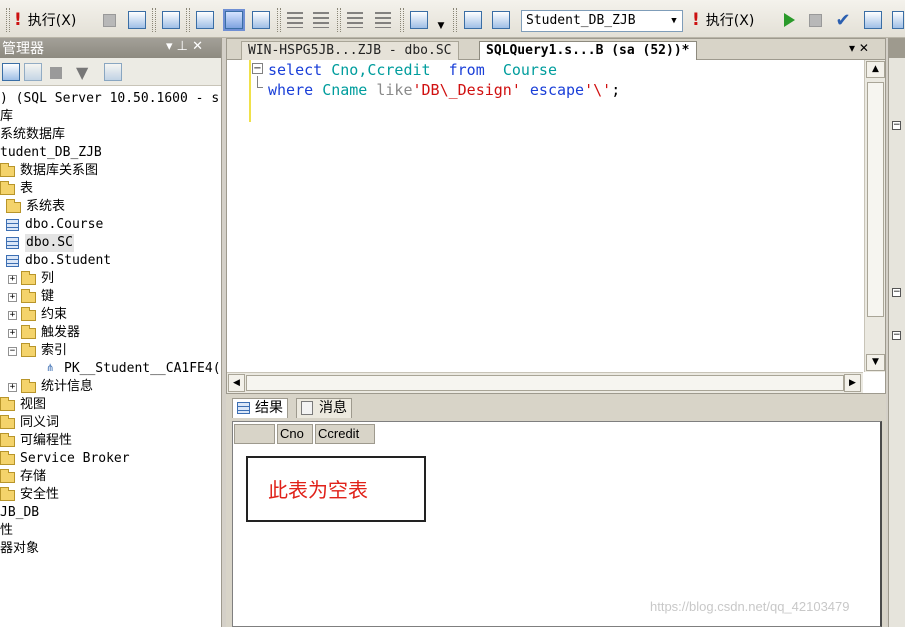  What do you see at coordinates (16, 189) in the screenshot?
I see `tree-node: 表` at bounding box center [16, 189].